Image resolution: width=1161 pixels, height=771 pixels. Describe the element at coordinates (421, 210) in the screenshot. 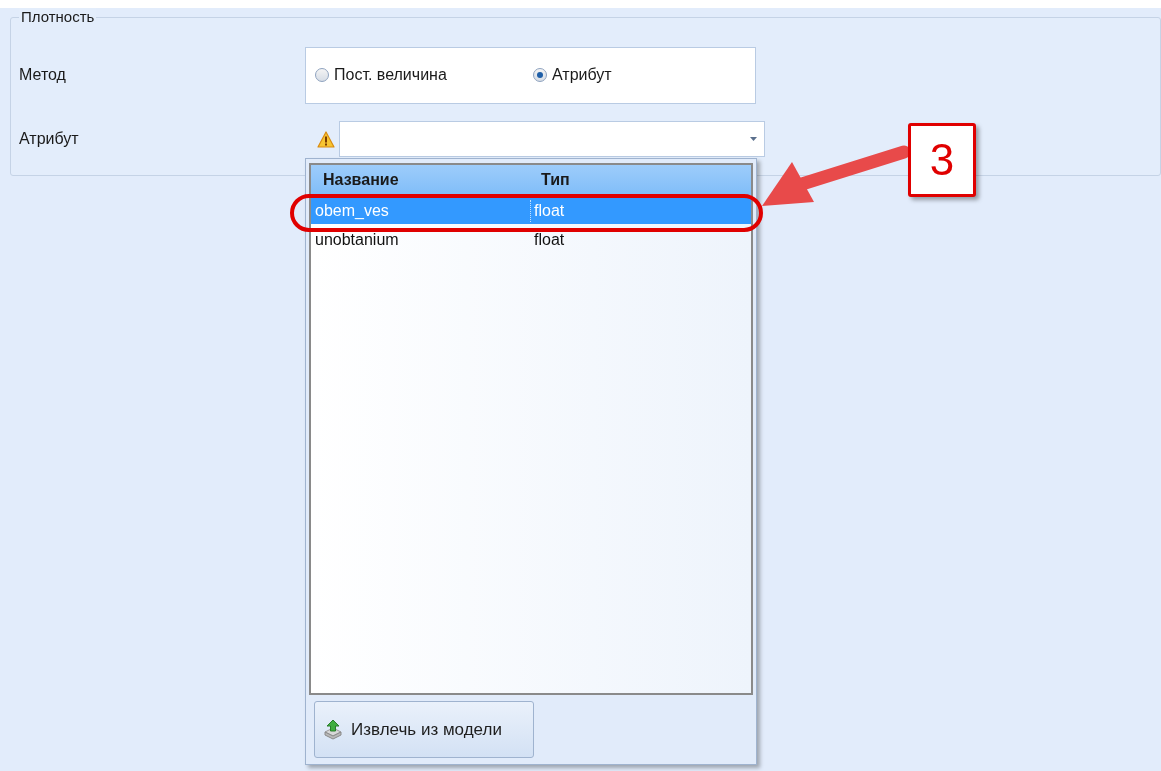

I see `table-cell: obem_ves` at that location.